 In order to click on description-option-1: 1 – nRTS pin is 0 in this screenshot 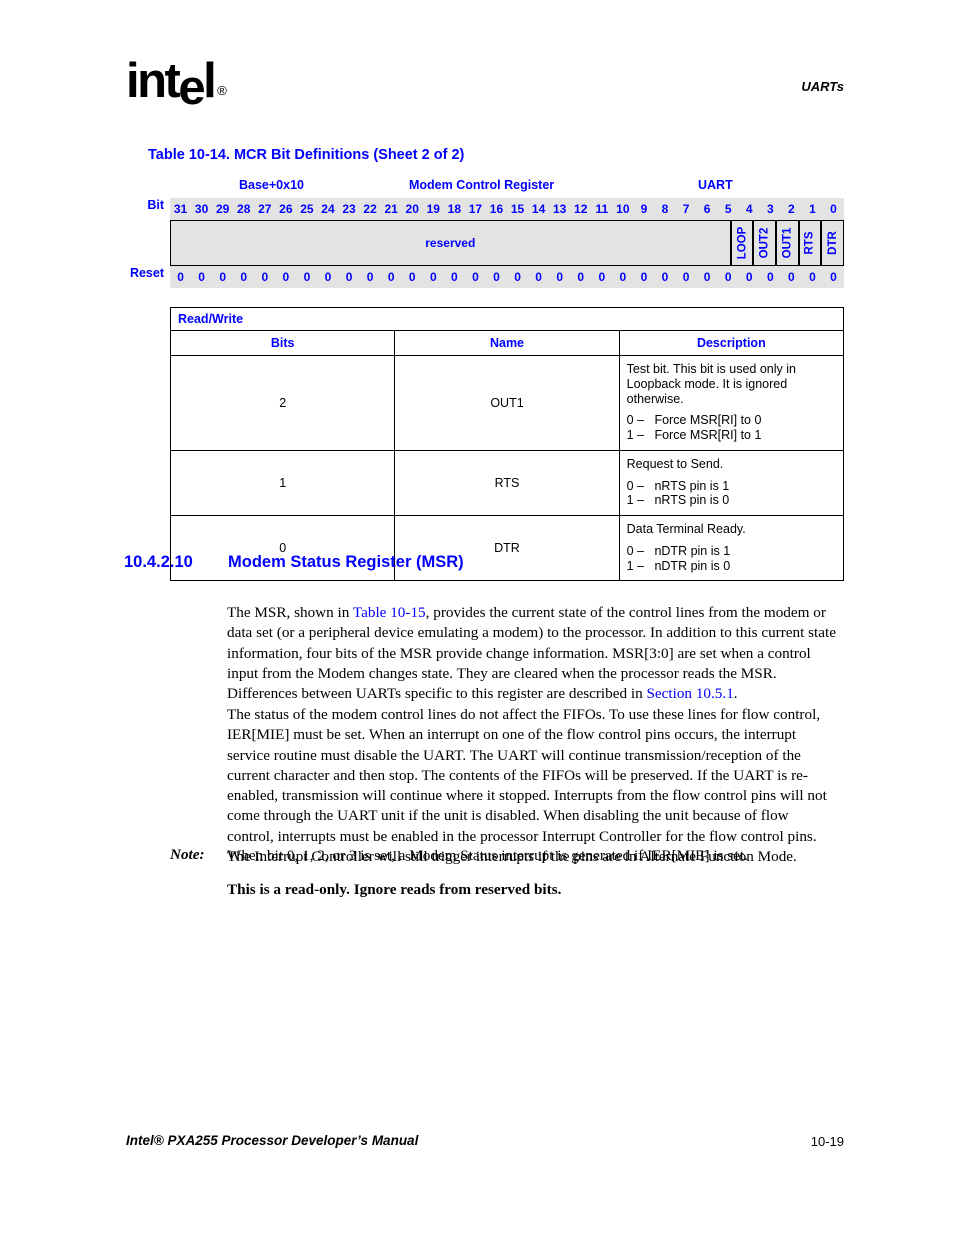, I will do `click(678, 500)`.